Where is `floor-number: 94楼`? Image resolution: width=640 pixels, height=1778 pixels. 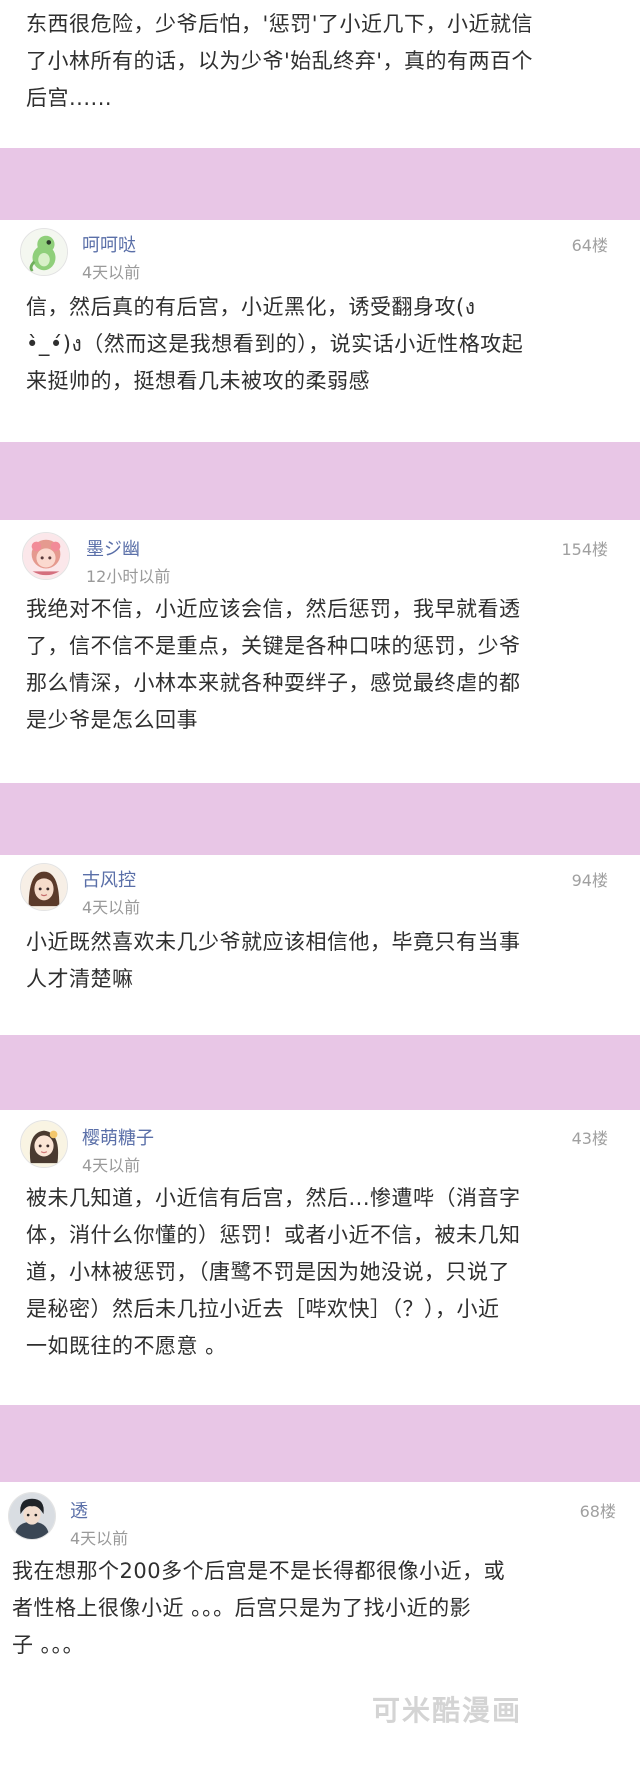 floor-number: 94楼 is located at coordinates (589, 880).